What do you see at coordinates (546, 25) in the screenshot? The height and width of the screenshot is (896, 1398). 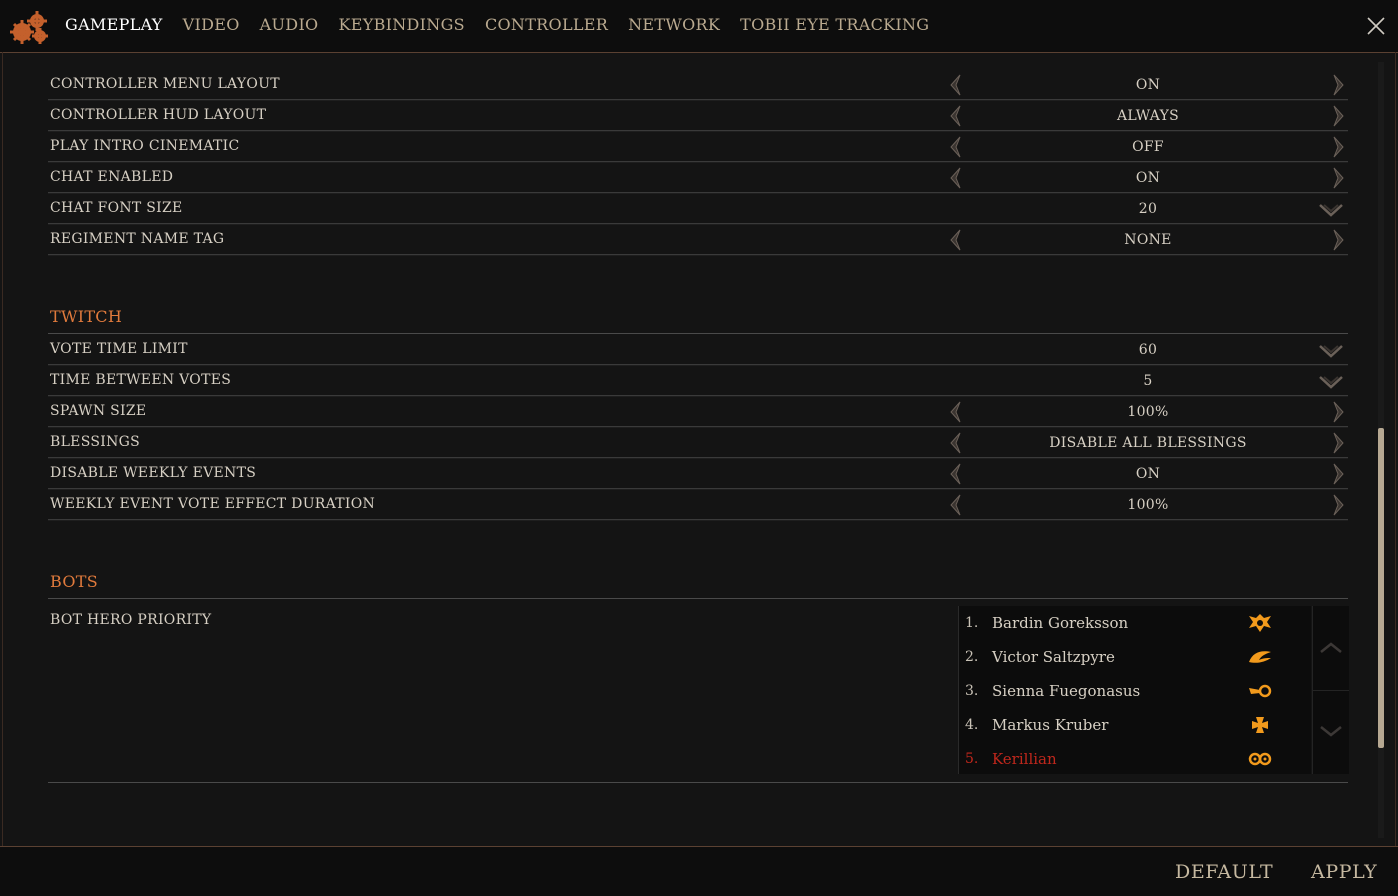 I see `tab-controller: CONTROLLER` at bounding box center [546, 25].